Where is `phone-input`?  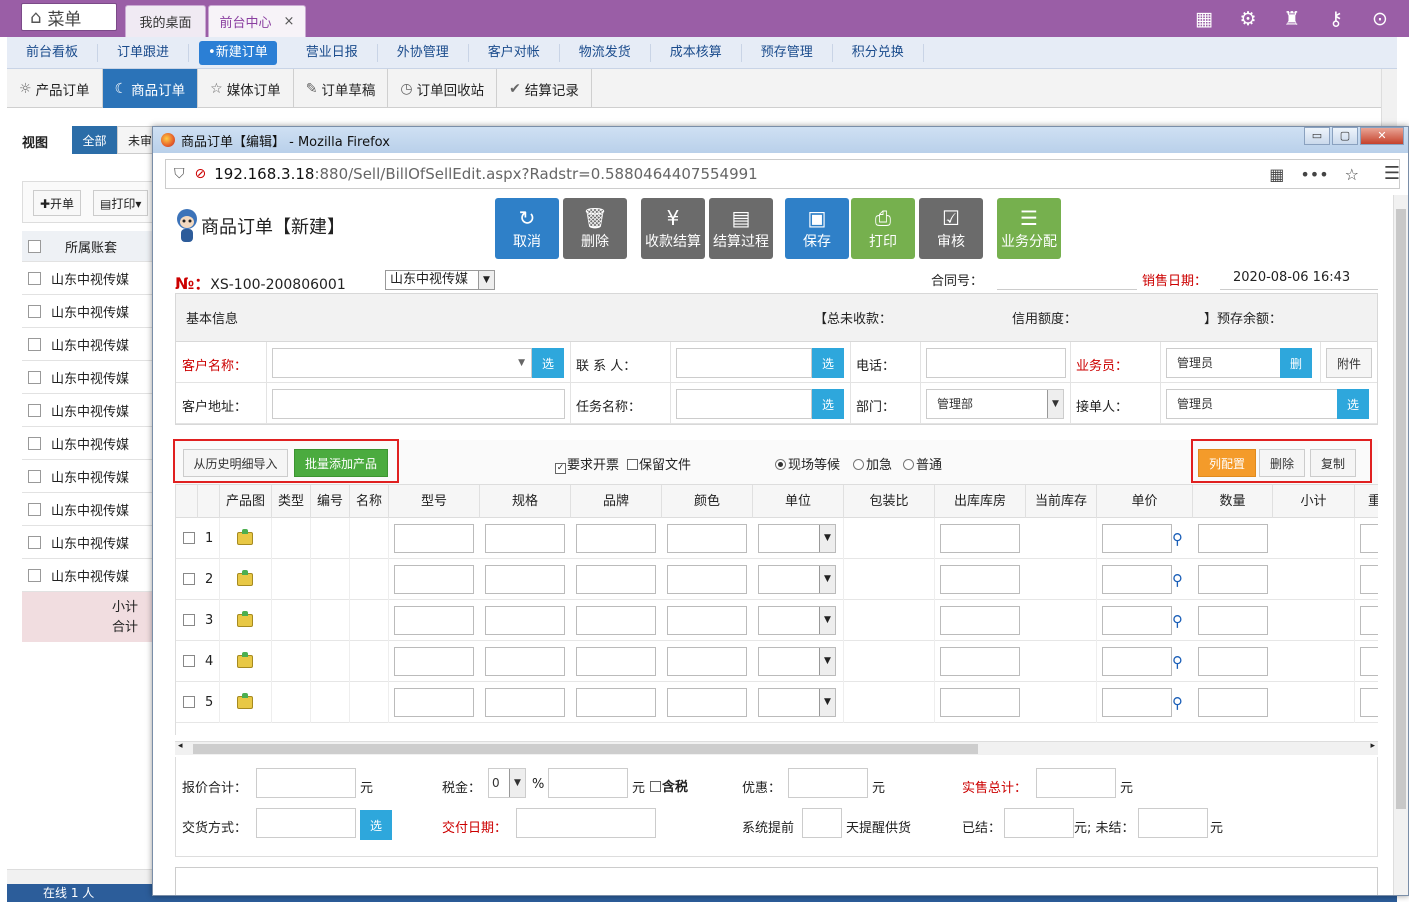
phone-input is located at coordinates (996, 363).